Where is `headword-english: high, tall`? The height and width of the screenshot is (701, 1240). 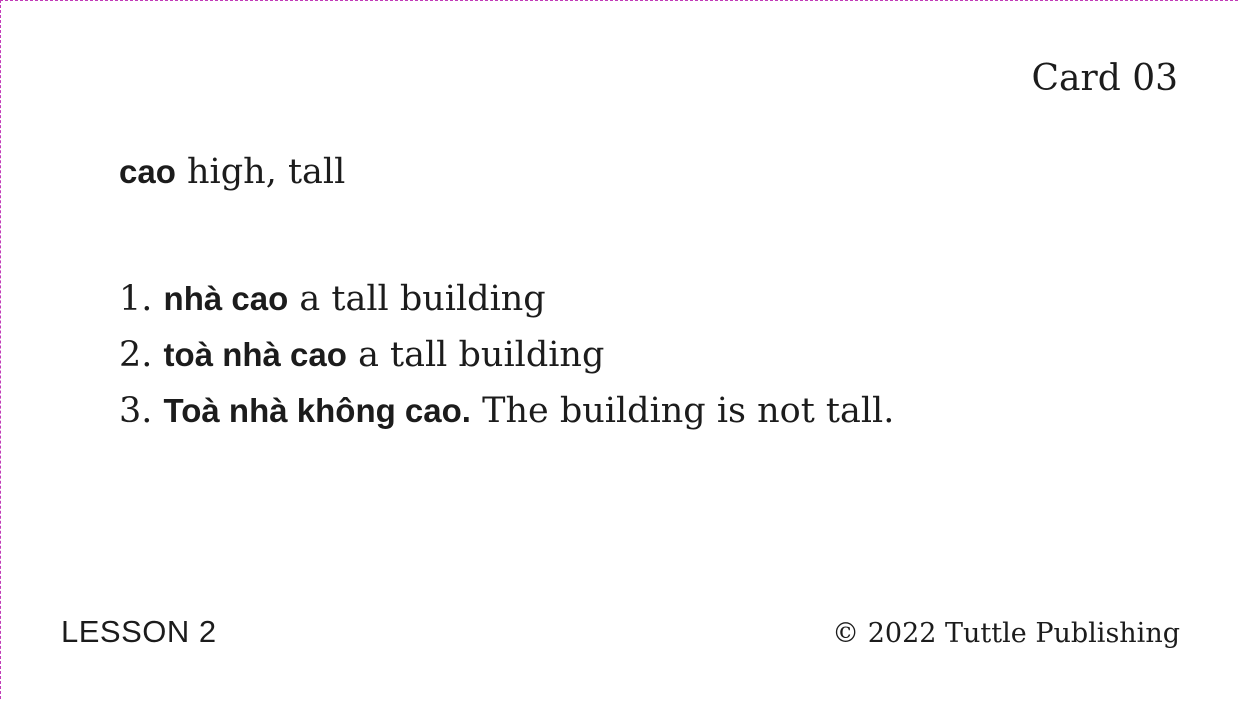 headword-english: high, tall is located at coordinates (266, 172).